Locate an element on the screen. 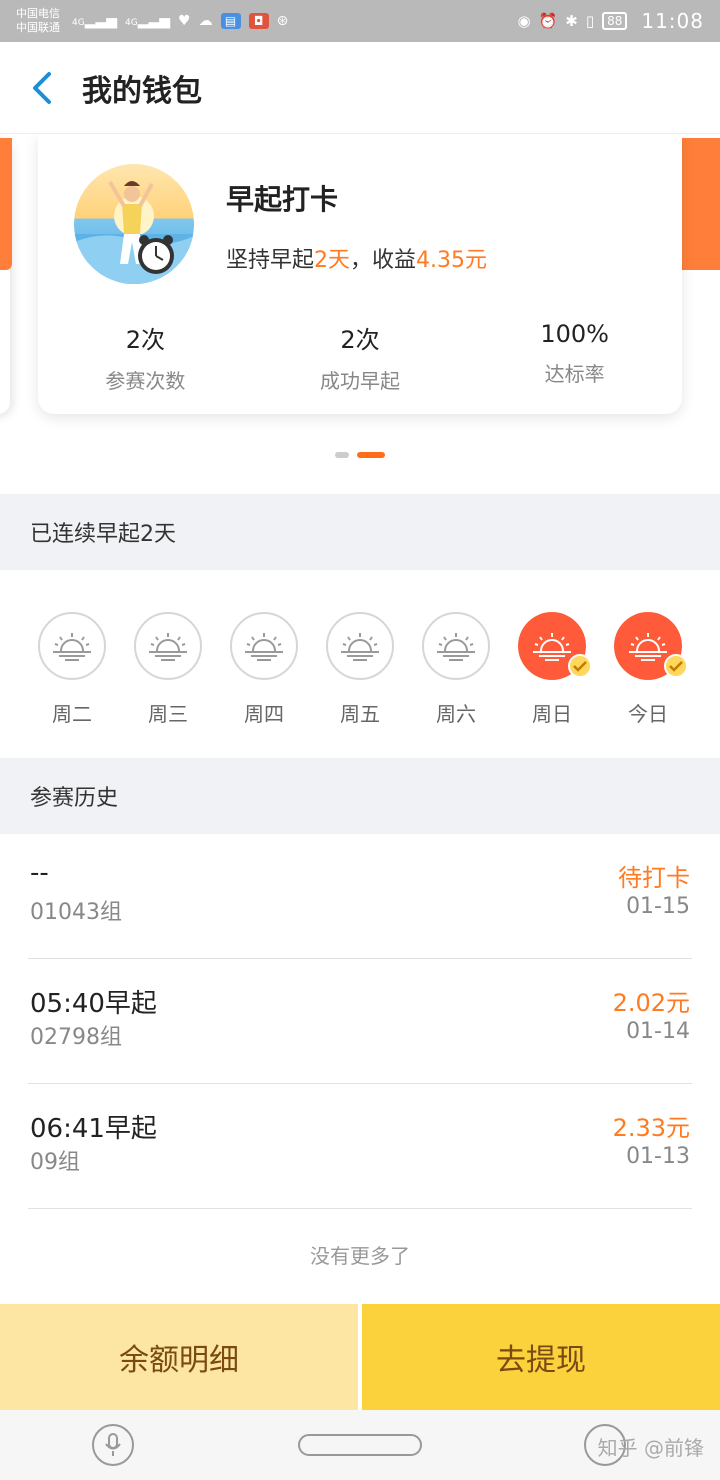 The image size is (720, 1480). streak-day: 周二 is located at coordinates (72, 669).